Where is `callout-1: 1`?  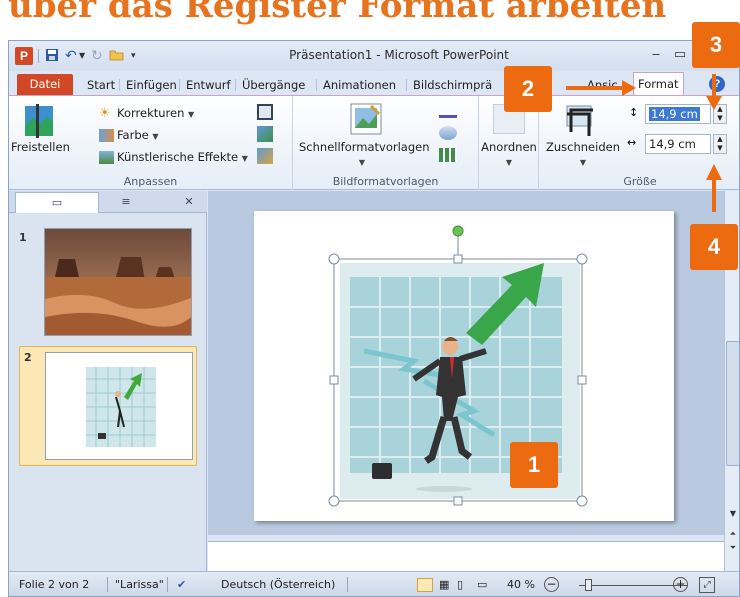 callout-1: 1 is located at coordinates (534, 465).